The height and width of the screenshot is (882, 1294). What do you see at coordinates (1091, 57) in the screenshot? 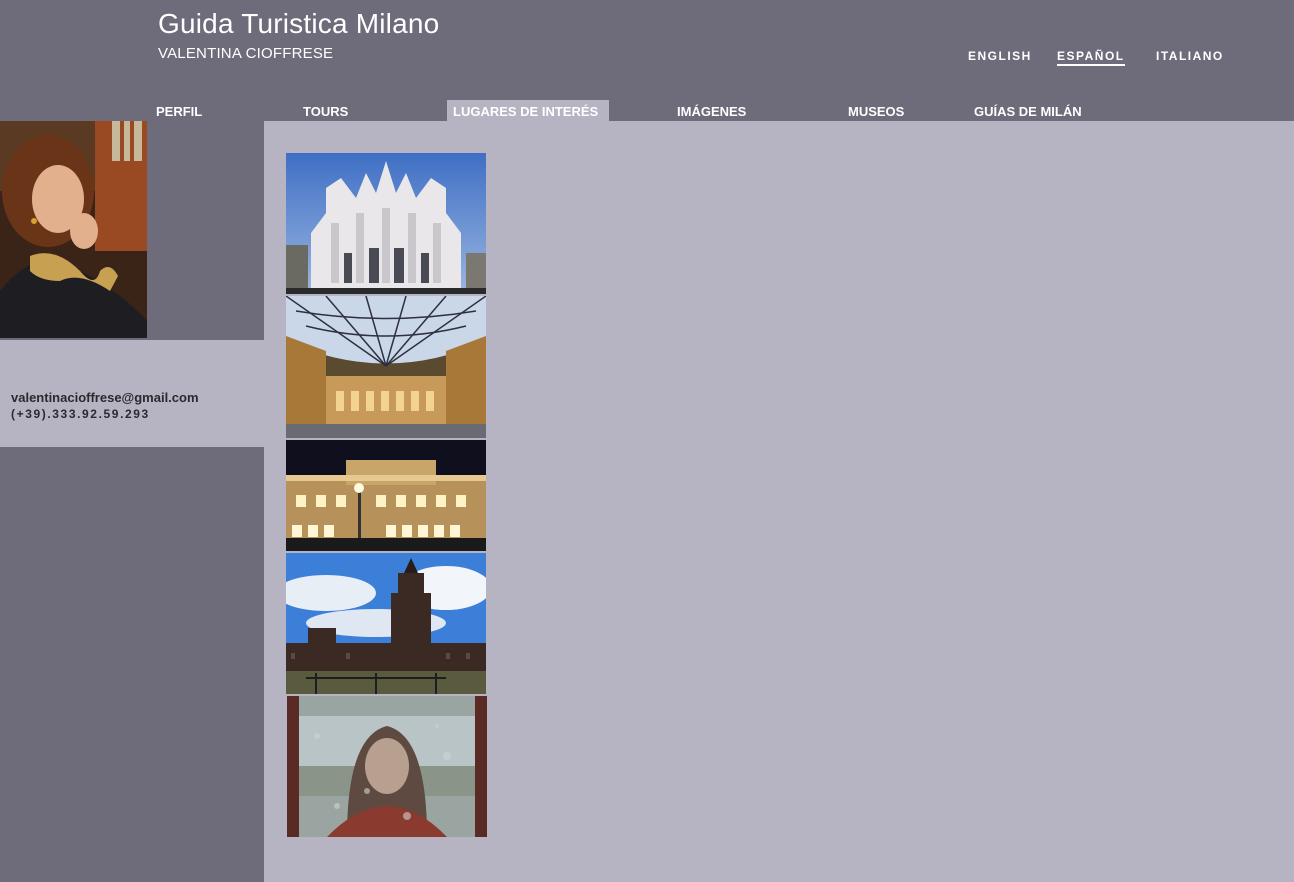
I see `lang-espanol-link: ESPAÑOL` at bounding box center [1091, 57].